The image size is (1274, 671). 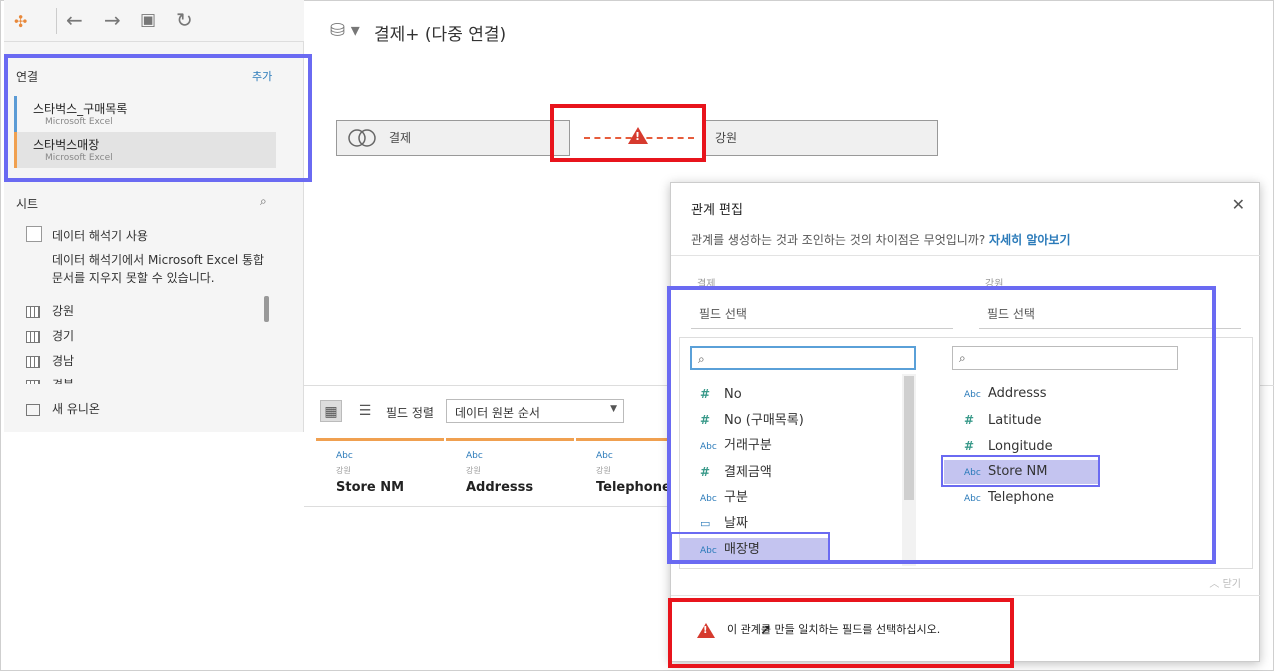 What do you see at coordinates (331, 411) in the screenshot?
I see `grid-view-icon: ▦` at bounding box center [331, 411].